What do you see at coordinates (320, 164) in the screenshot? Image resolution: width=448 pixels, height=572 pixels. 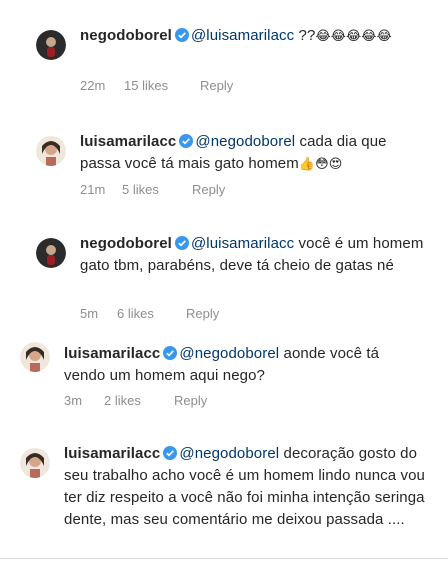 I see `comment-emoji: 👍😳😍` at bounding box center [320, 164].